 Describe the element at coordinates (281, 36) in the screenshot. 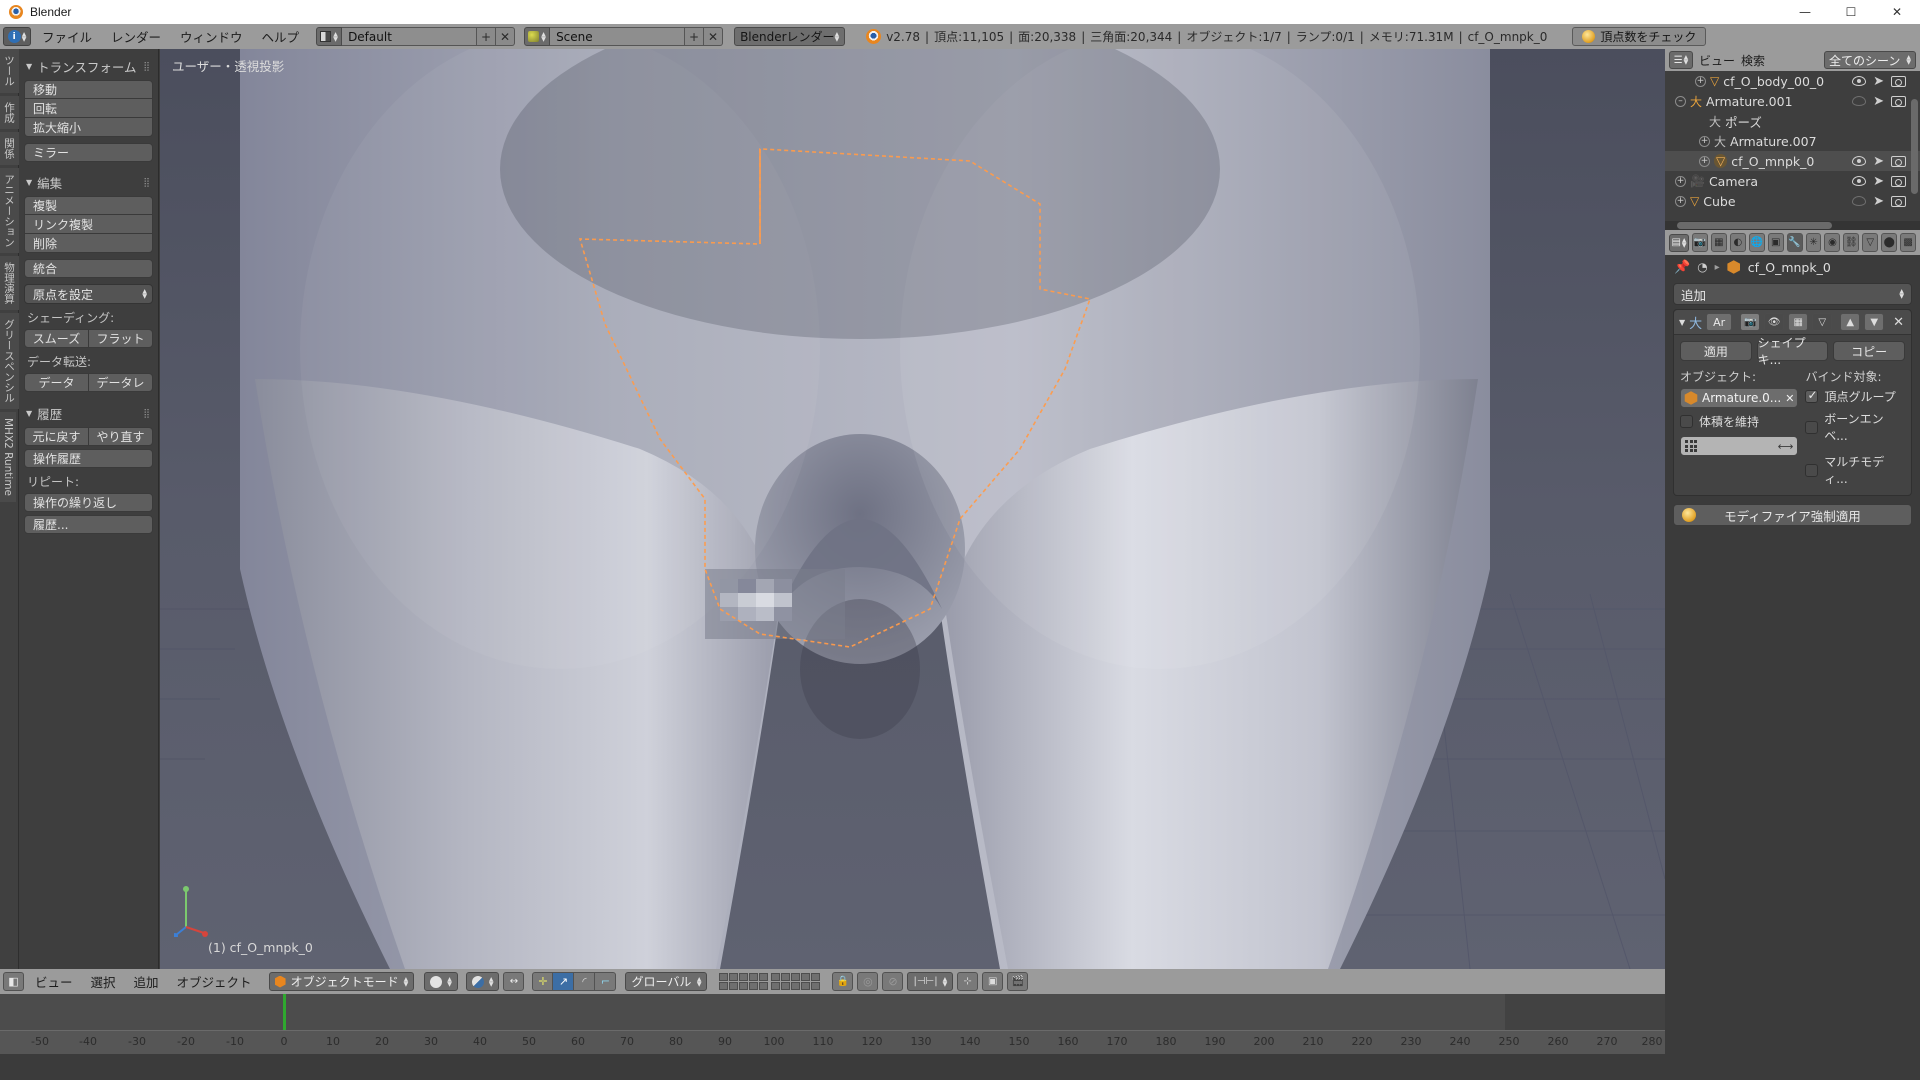

I see `menu-help: ヘルプ` at that location.